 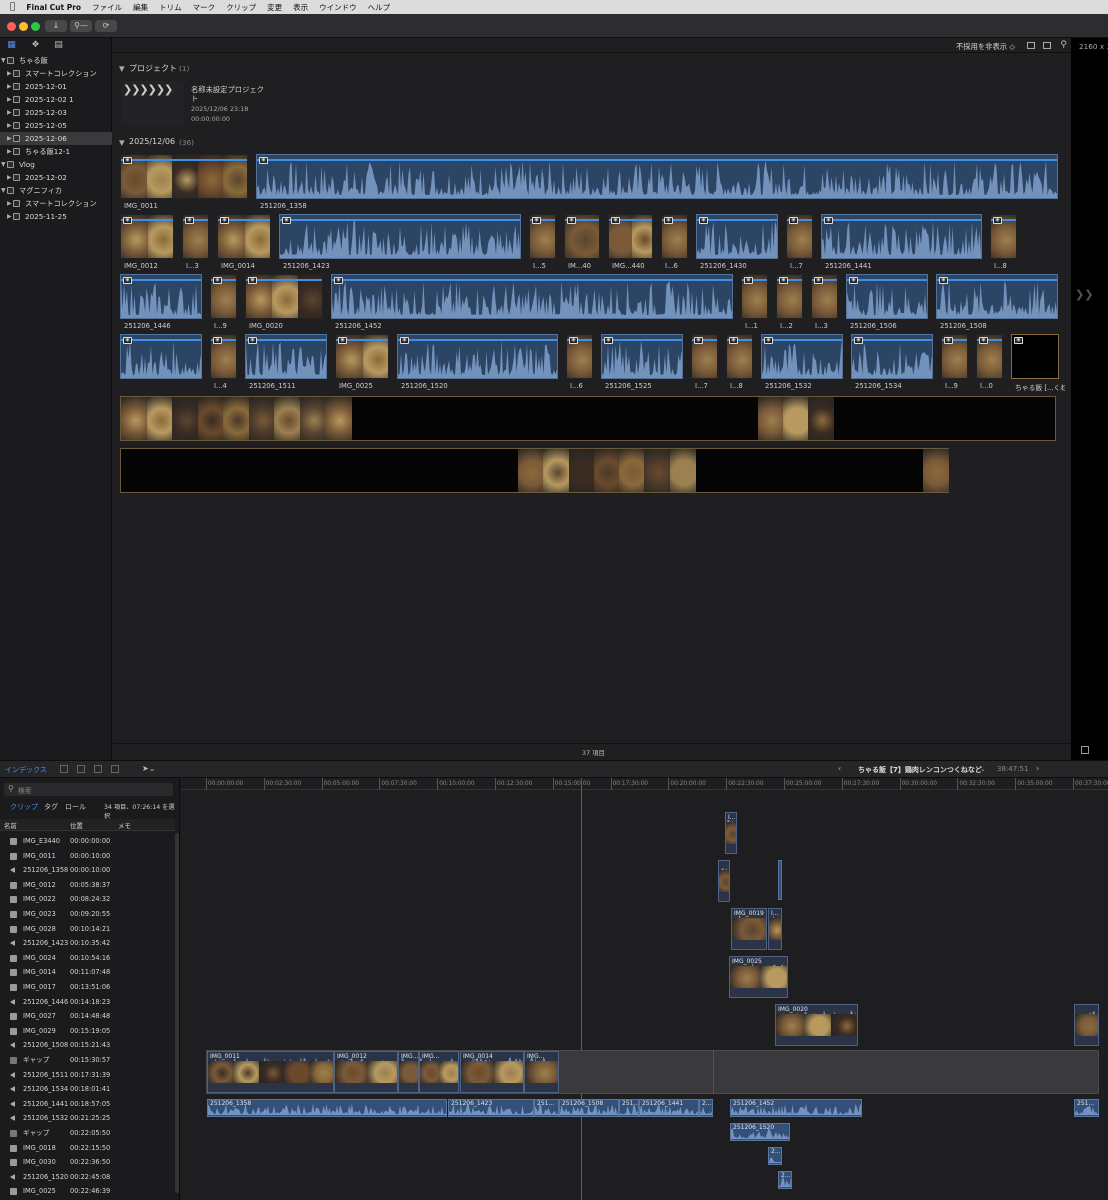 I want to click on menu-file: ファイル, so click(x=107, y=7).